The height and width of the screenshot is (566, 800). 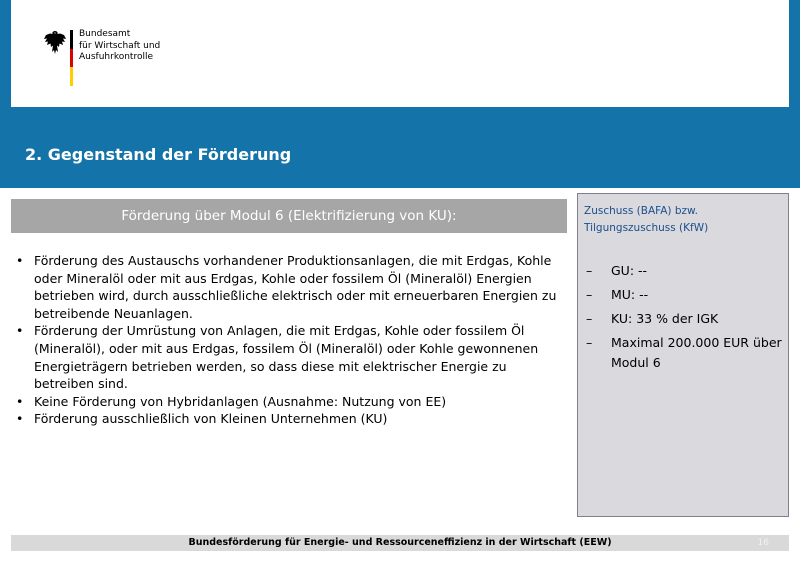 I want to click on funding-rate-item: – Maximal 200.000 EUR über Modul 6, so click(x=686, y=353).